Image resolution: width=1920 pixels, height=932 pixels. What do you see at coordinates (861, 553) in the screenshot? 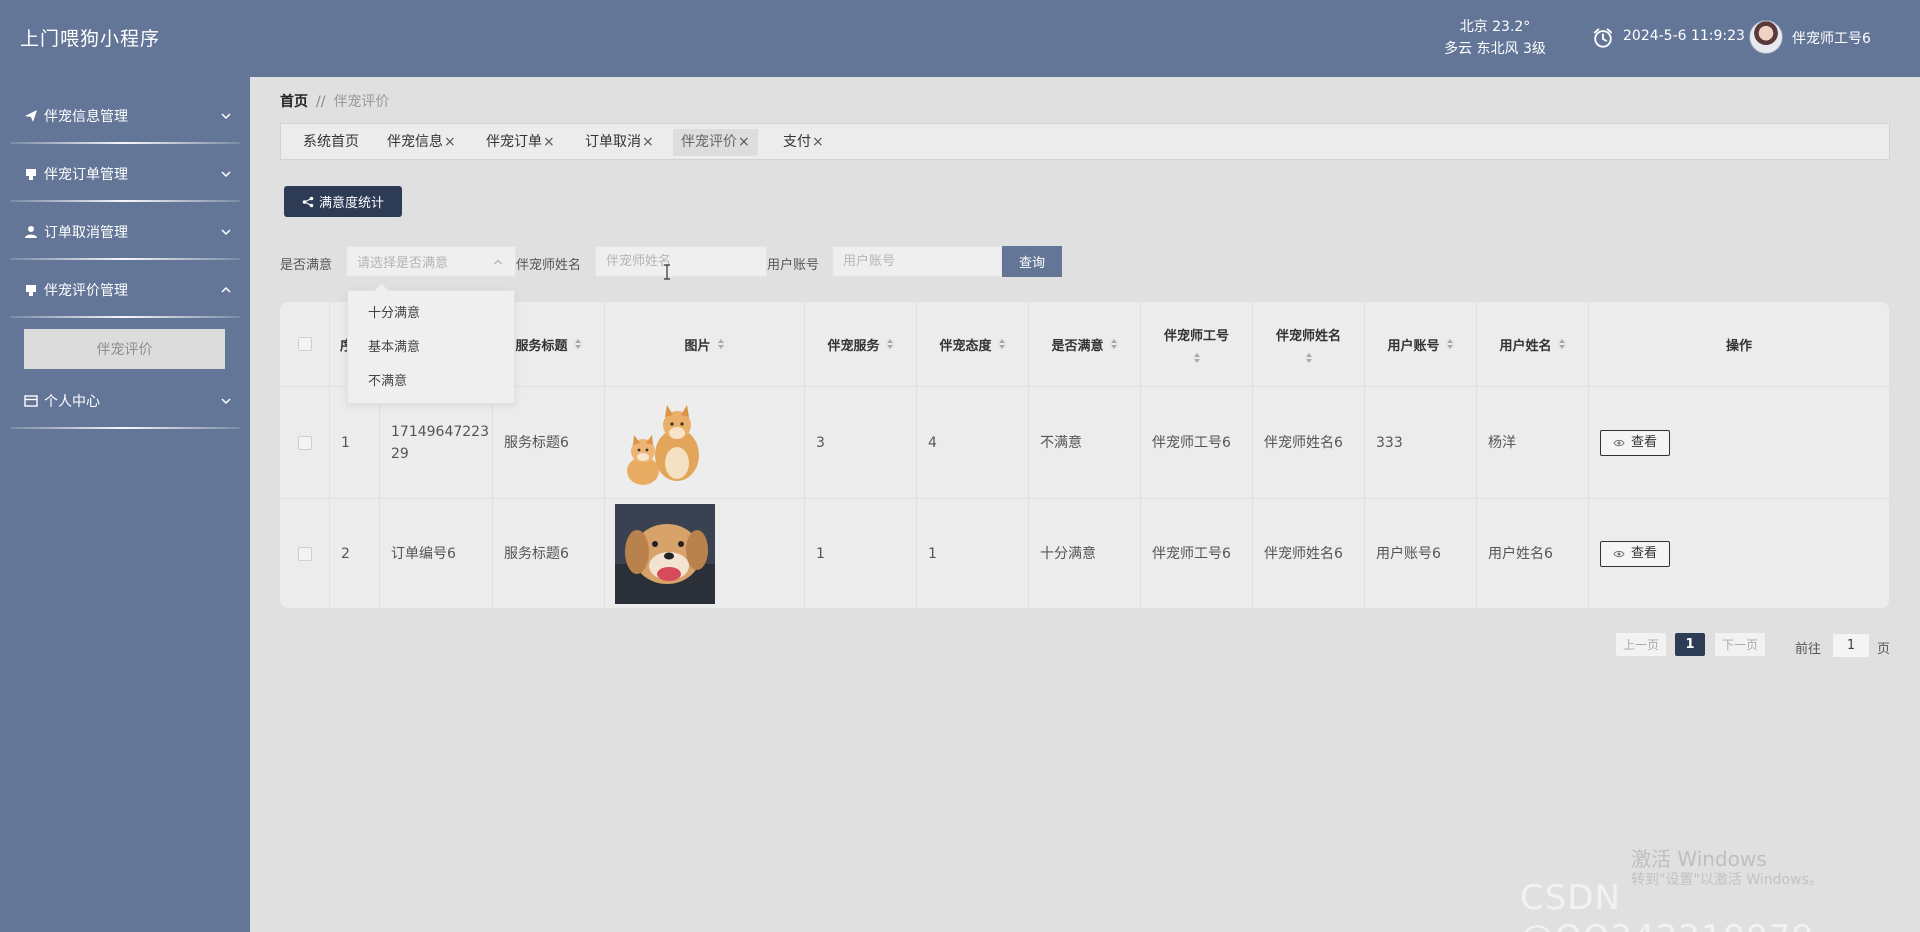
I see `row-2-service: 1` at bounding box center [861, 553].